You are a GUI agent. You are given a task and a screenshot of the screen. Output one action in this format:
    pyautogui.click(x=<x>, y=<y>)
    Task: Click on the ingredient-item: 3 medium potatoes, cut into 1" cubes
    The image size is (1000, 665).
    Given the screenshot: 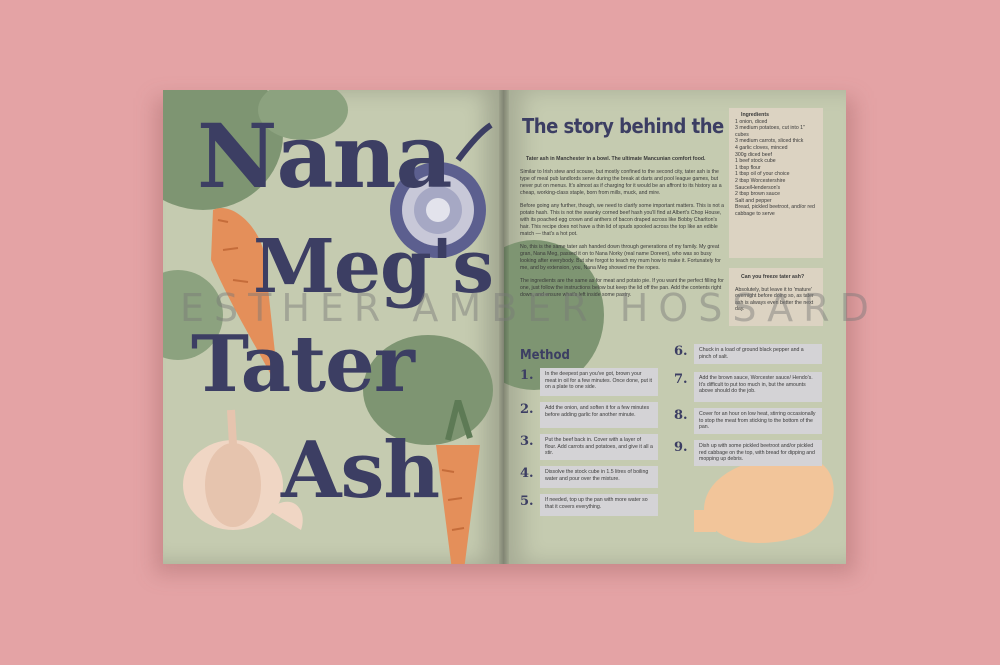 What is the action you would take?
    pyautogui.click(x=770, y=131)
    